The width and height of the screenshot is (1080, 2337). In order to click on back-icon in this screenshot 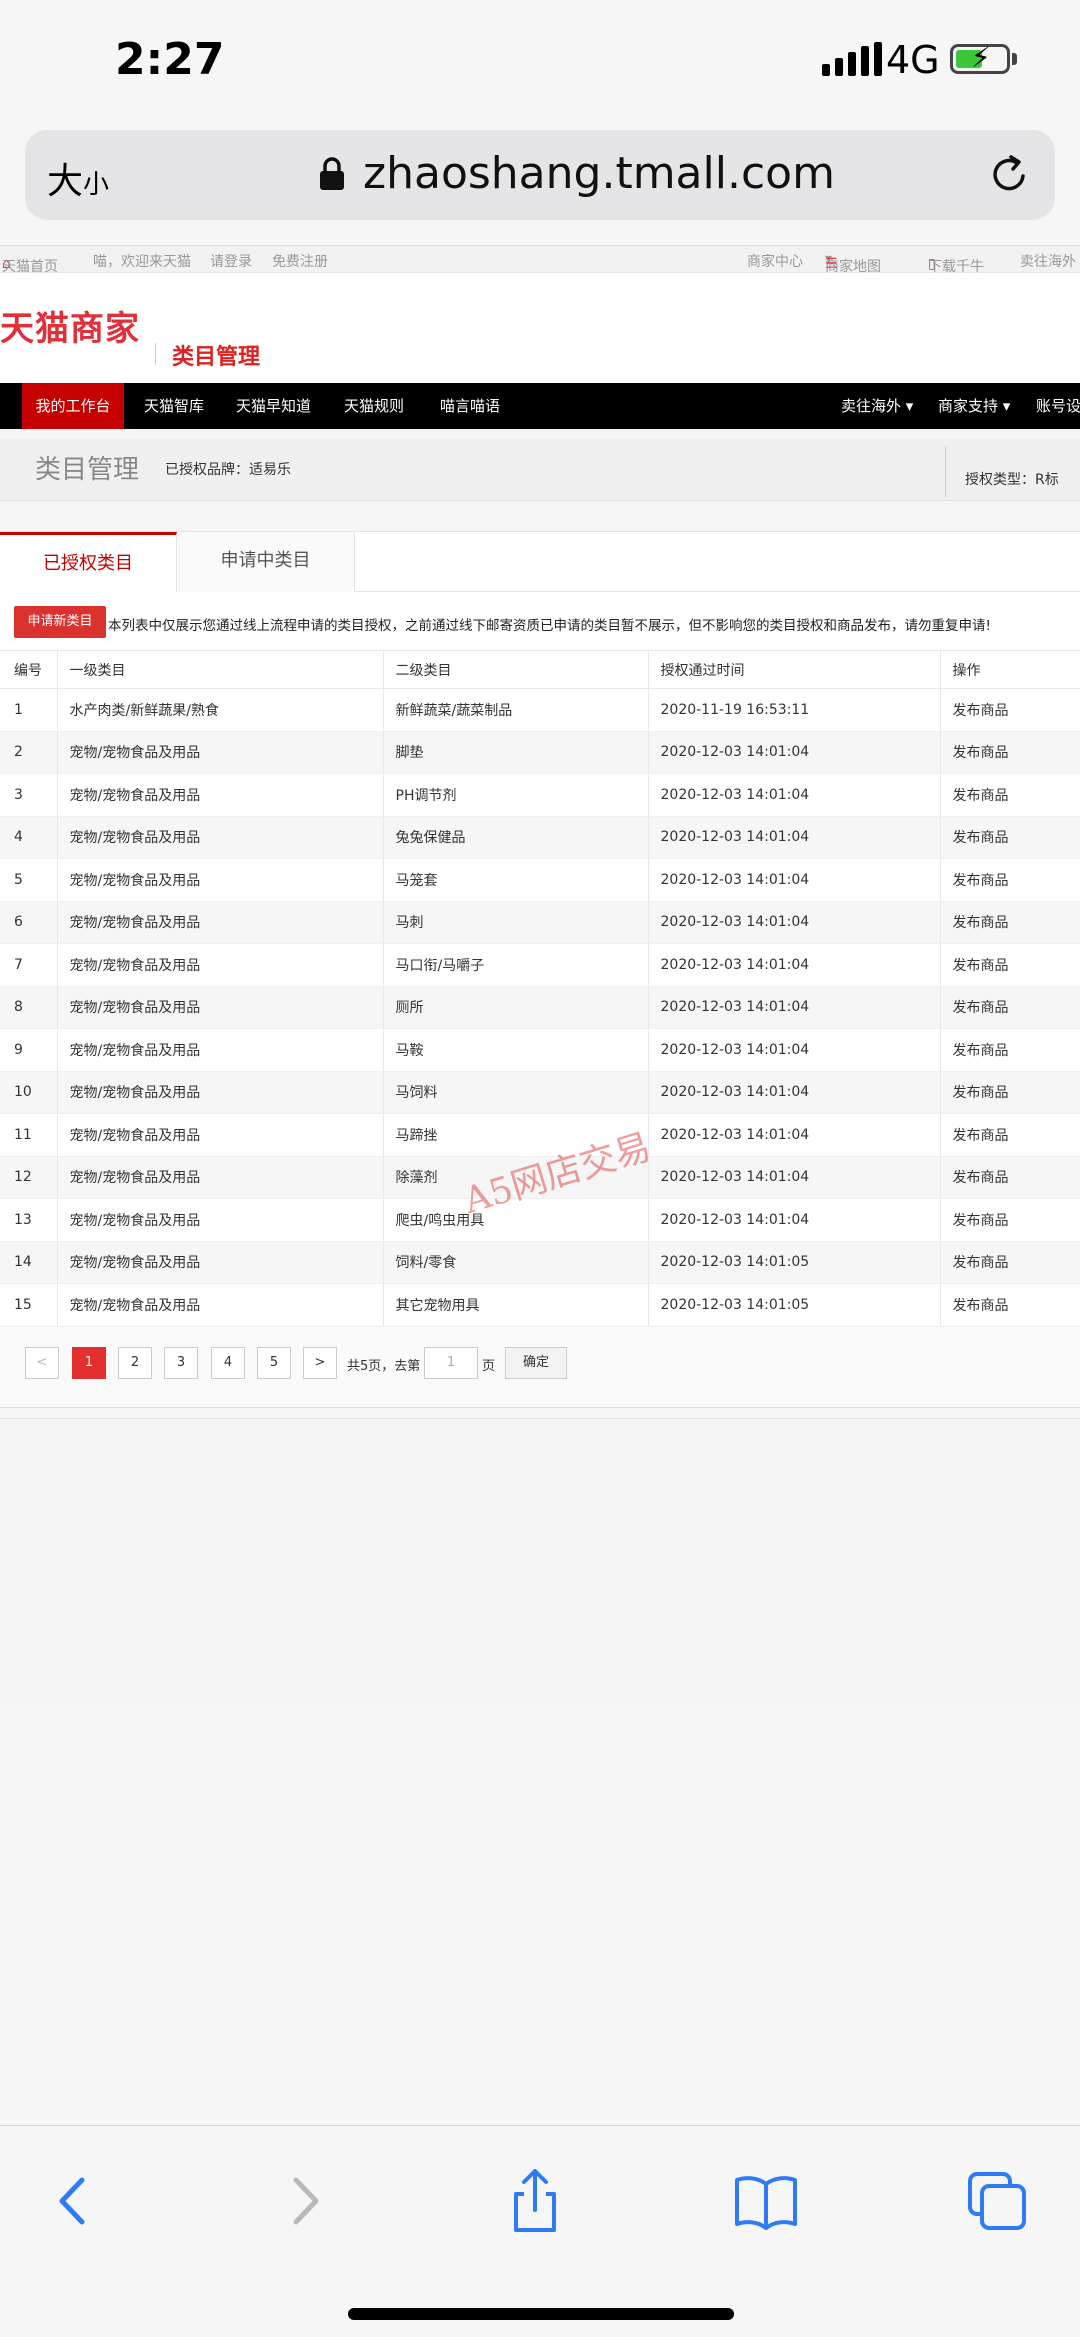, I will do `click(73, 2201)`.